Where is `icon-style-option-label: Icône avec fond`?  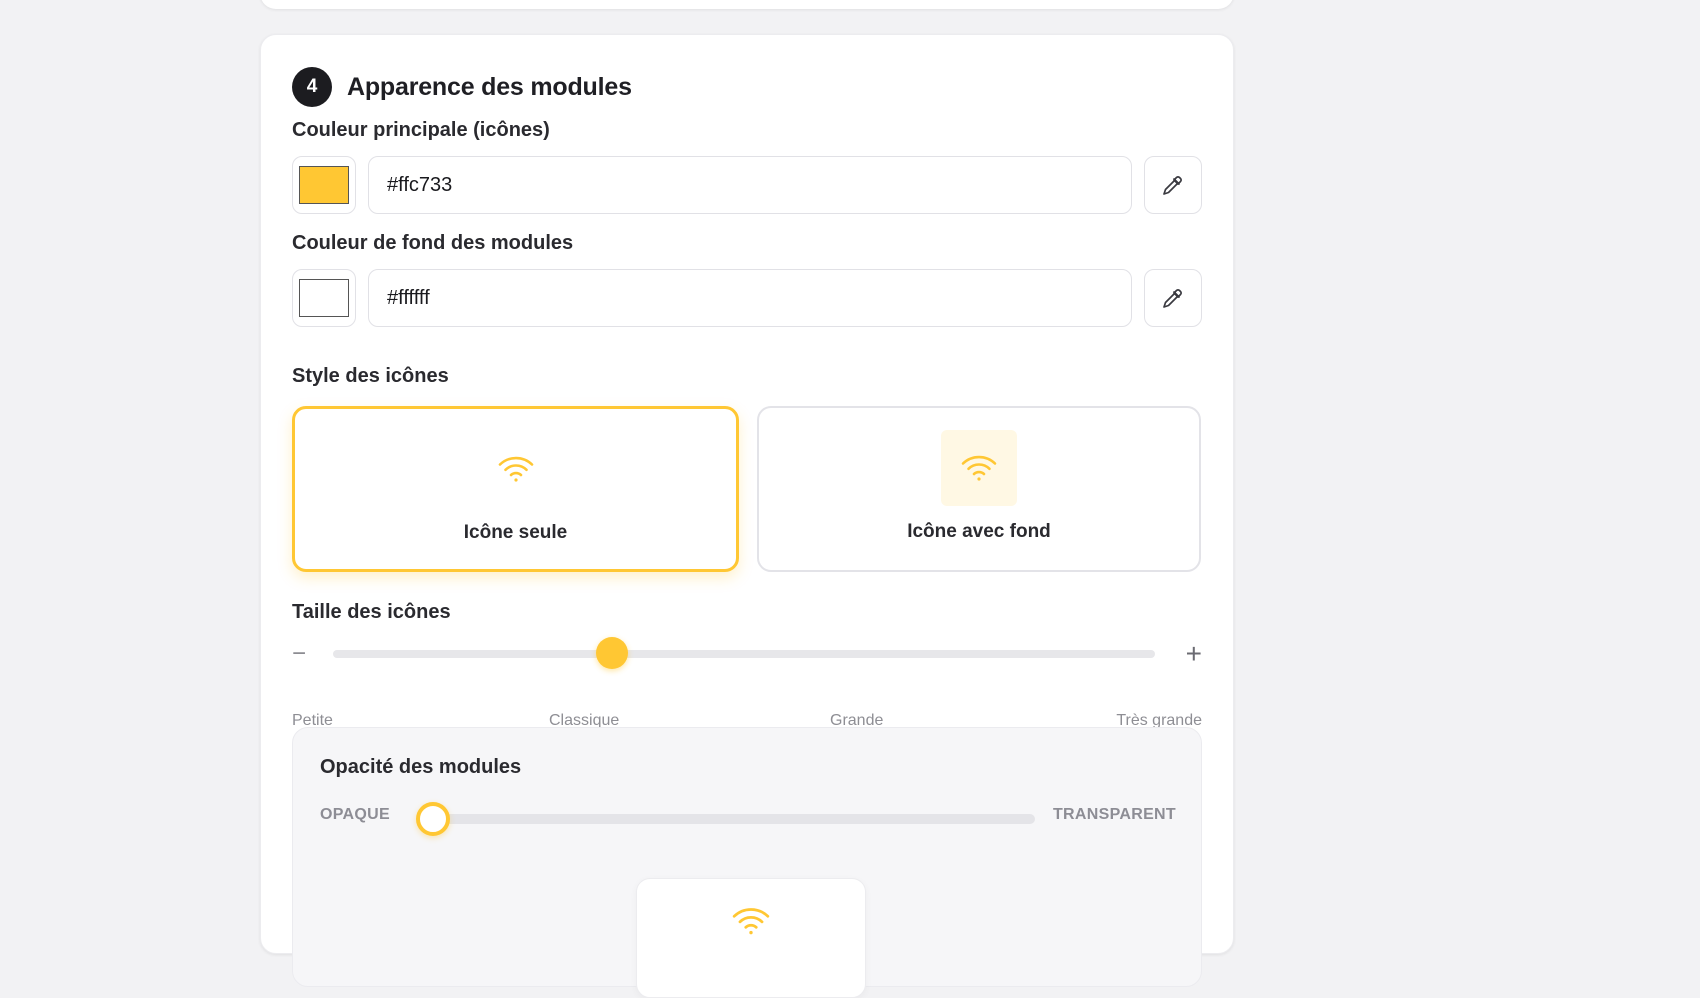
icon-style-option-label: Icône avec fond is located at coordinates (979, 531).